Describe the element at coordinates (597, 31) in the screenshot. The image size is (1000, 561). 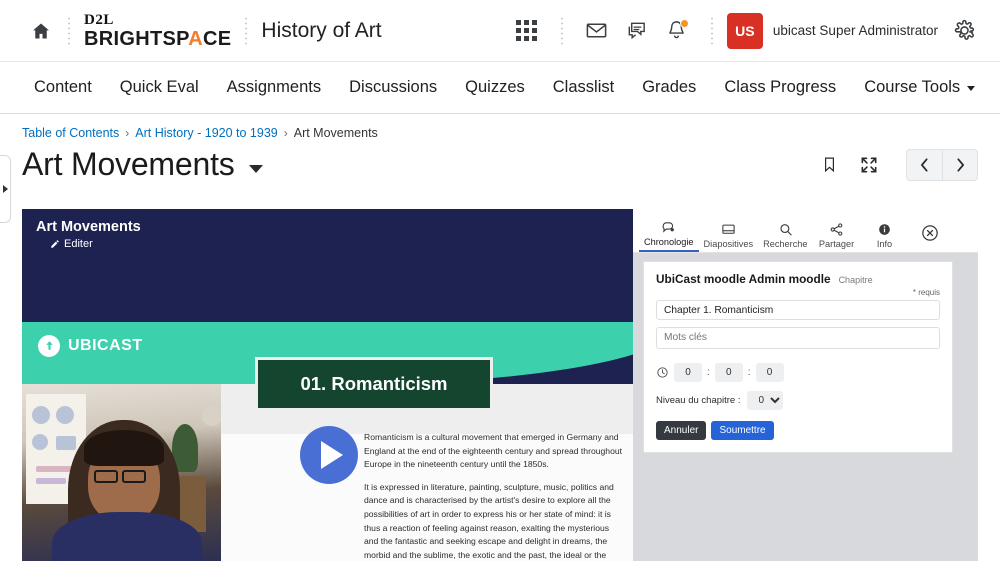
I see `envelope-icon` at that location.